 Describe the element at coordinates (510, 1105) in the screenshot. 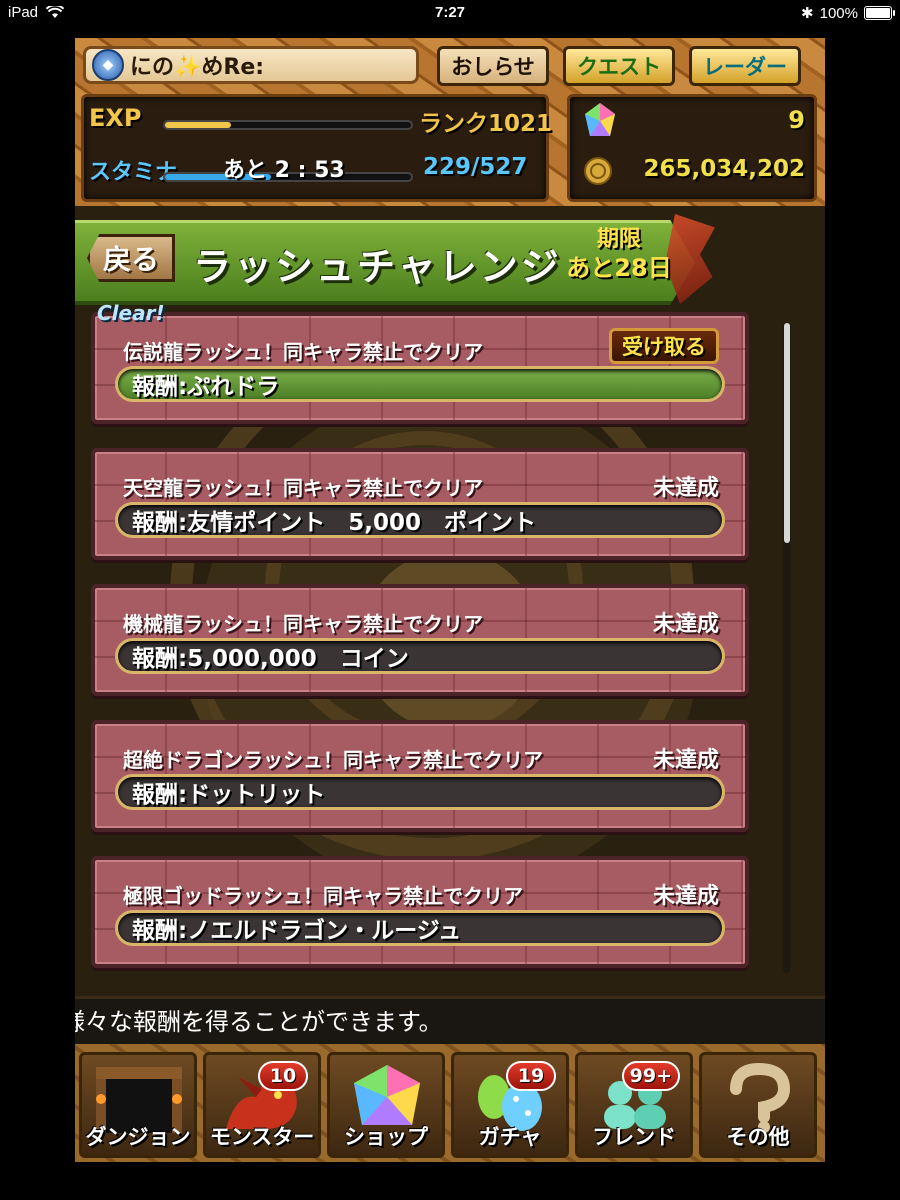

I see `nav-gacha: 19 ガチャ` at that location.